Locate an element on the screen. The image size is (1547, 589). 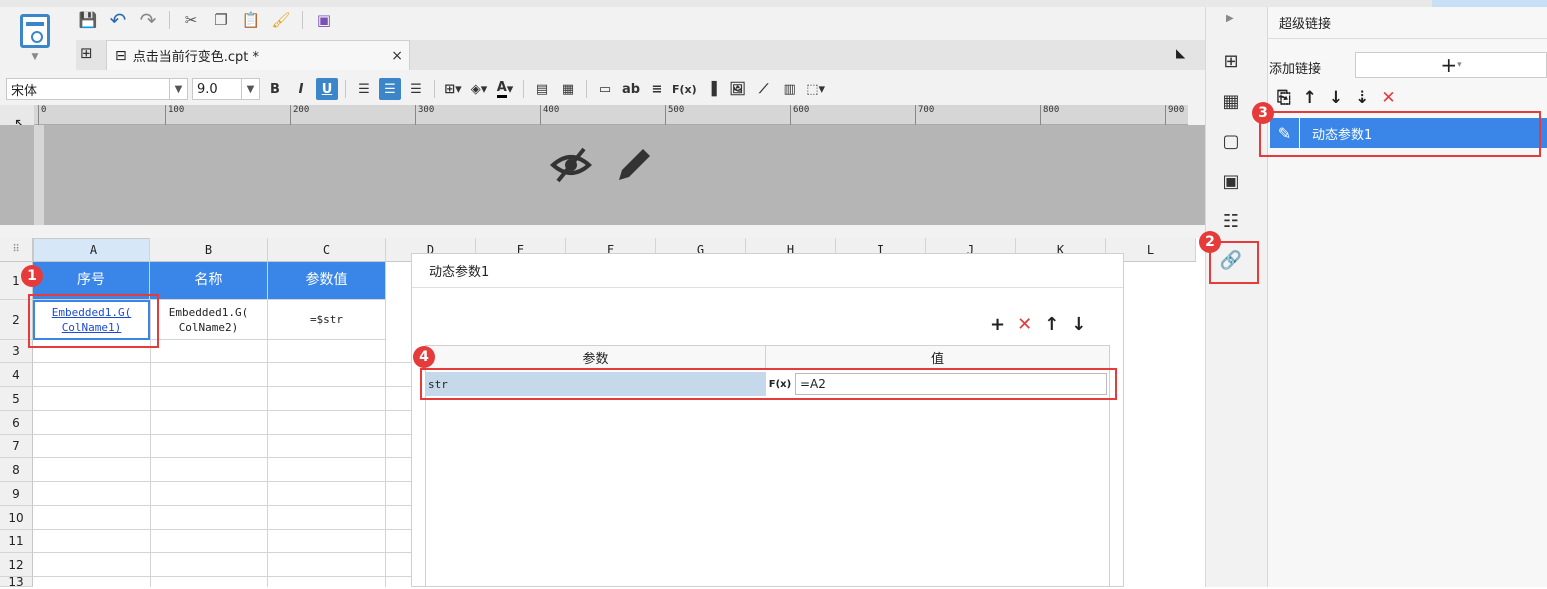
cell-c2: =$str is located at coordinates (327, 320).